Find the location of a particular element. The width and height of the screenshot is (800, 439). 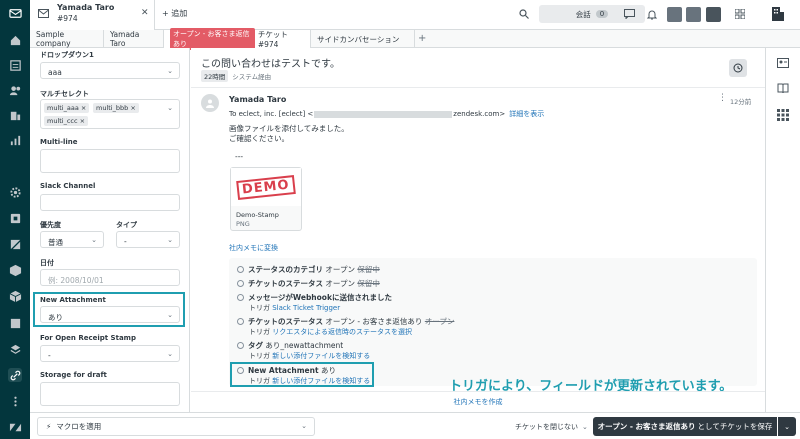

history-button is located at coordinates (738, 68).